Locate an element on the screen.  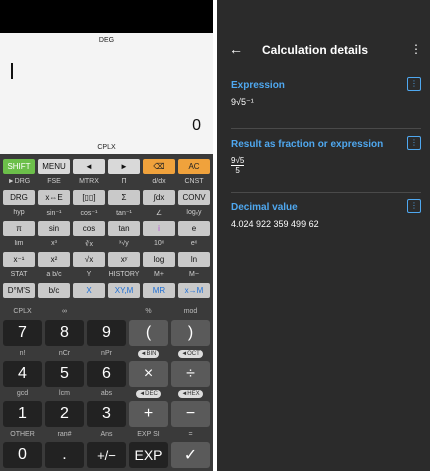
numpad-row-3: 1 2 3 + − is located at coordinates (106, 414).